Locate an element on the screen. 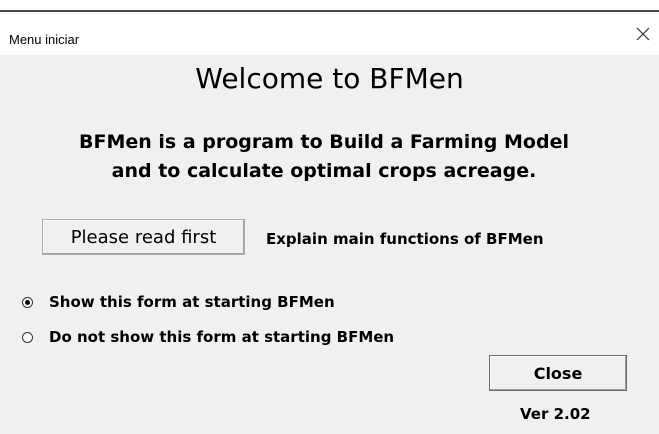 The width and height of the screenshot is (659, 434). close-icon is located at coordinates (643, 34).